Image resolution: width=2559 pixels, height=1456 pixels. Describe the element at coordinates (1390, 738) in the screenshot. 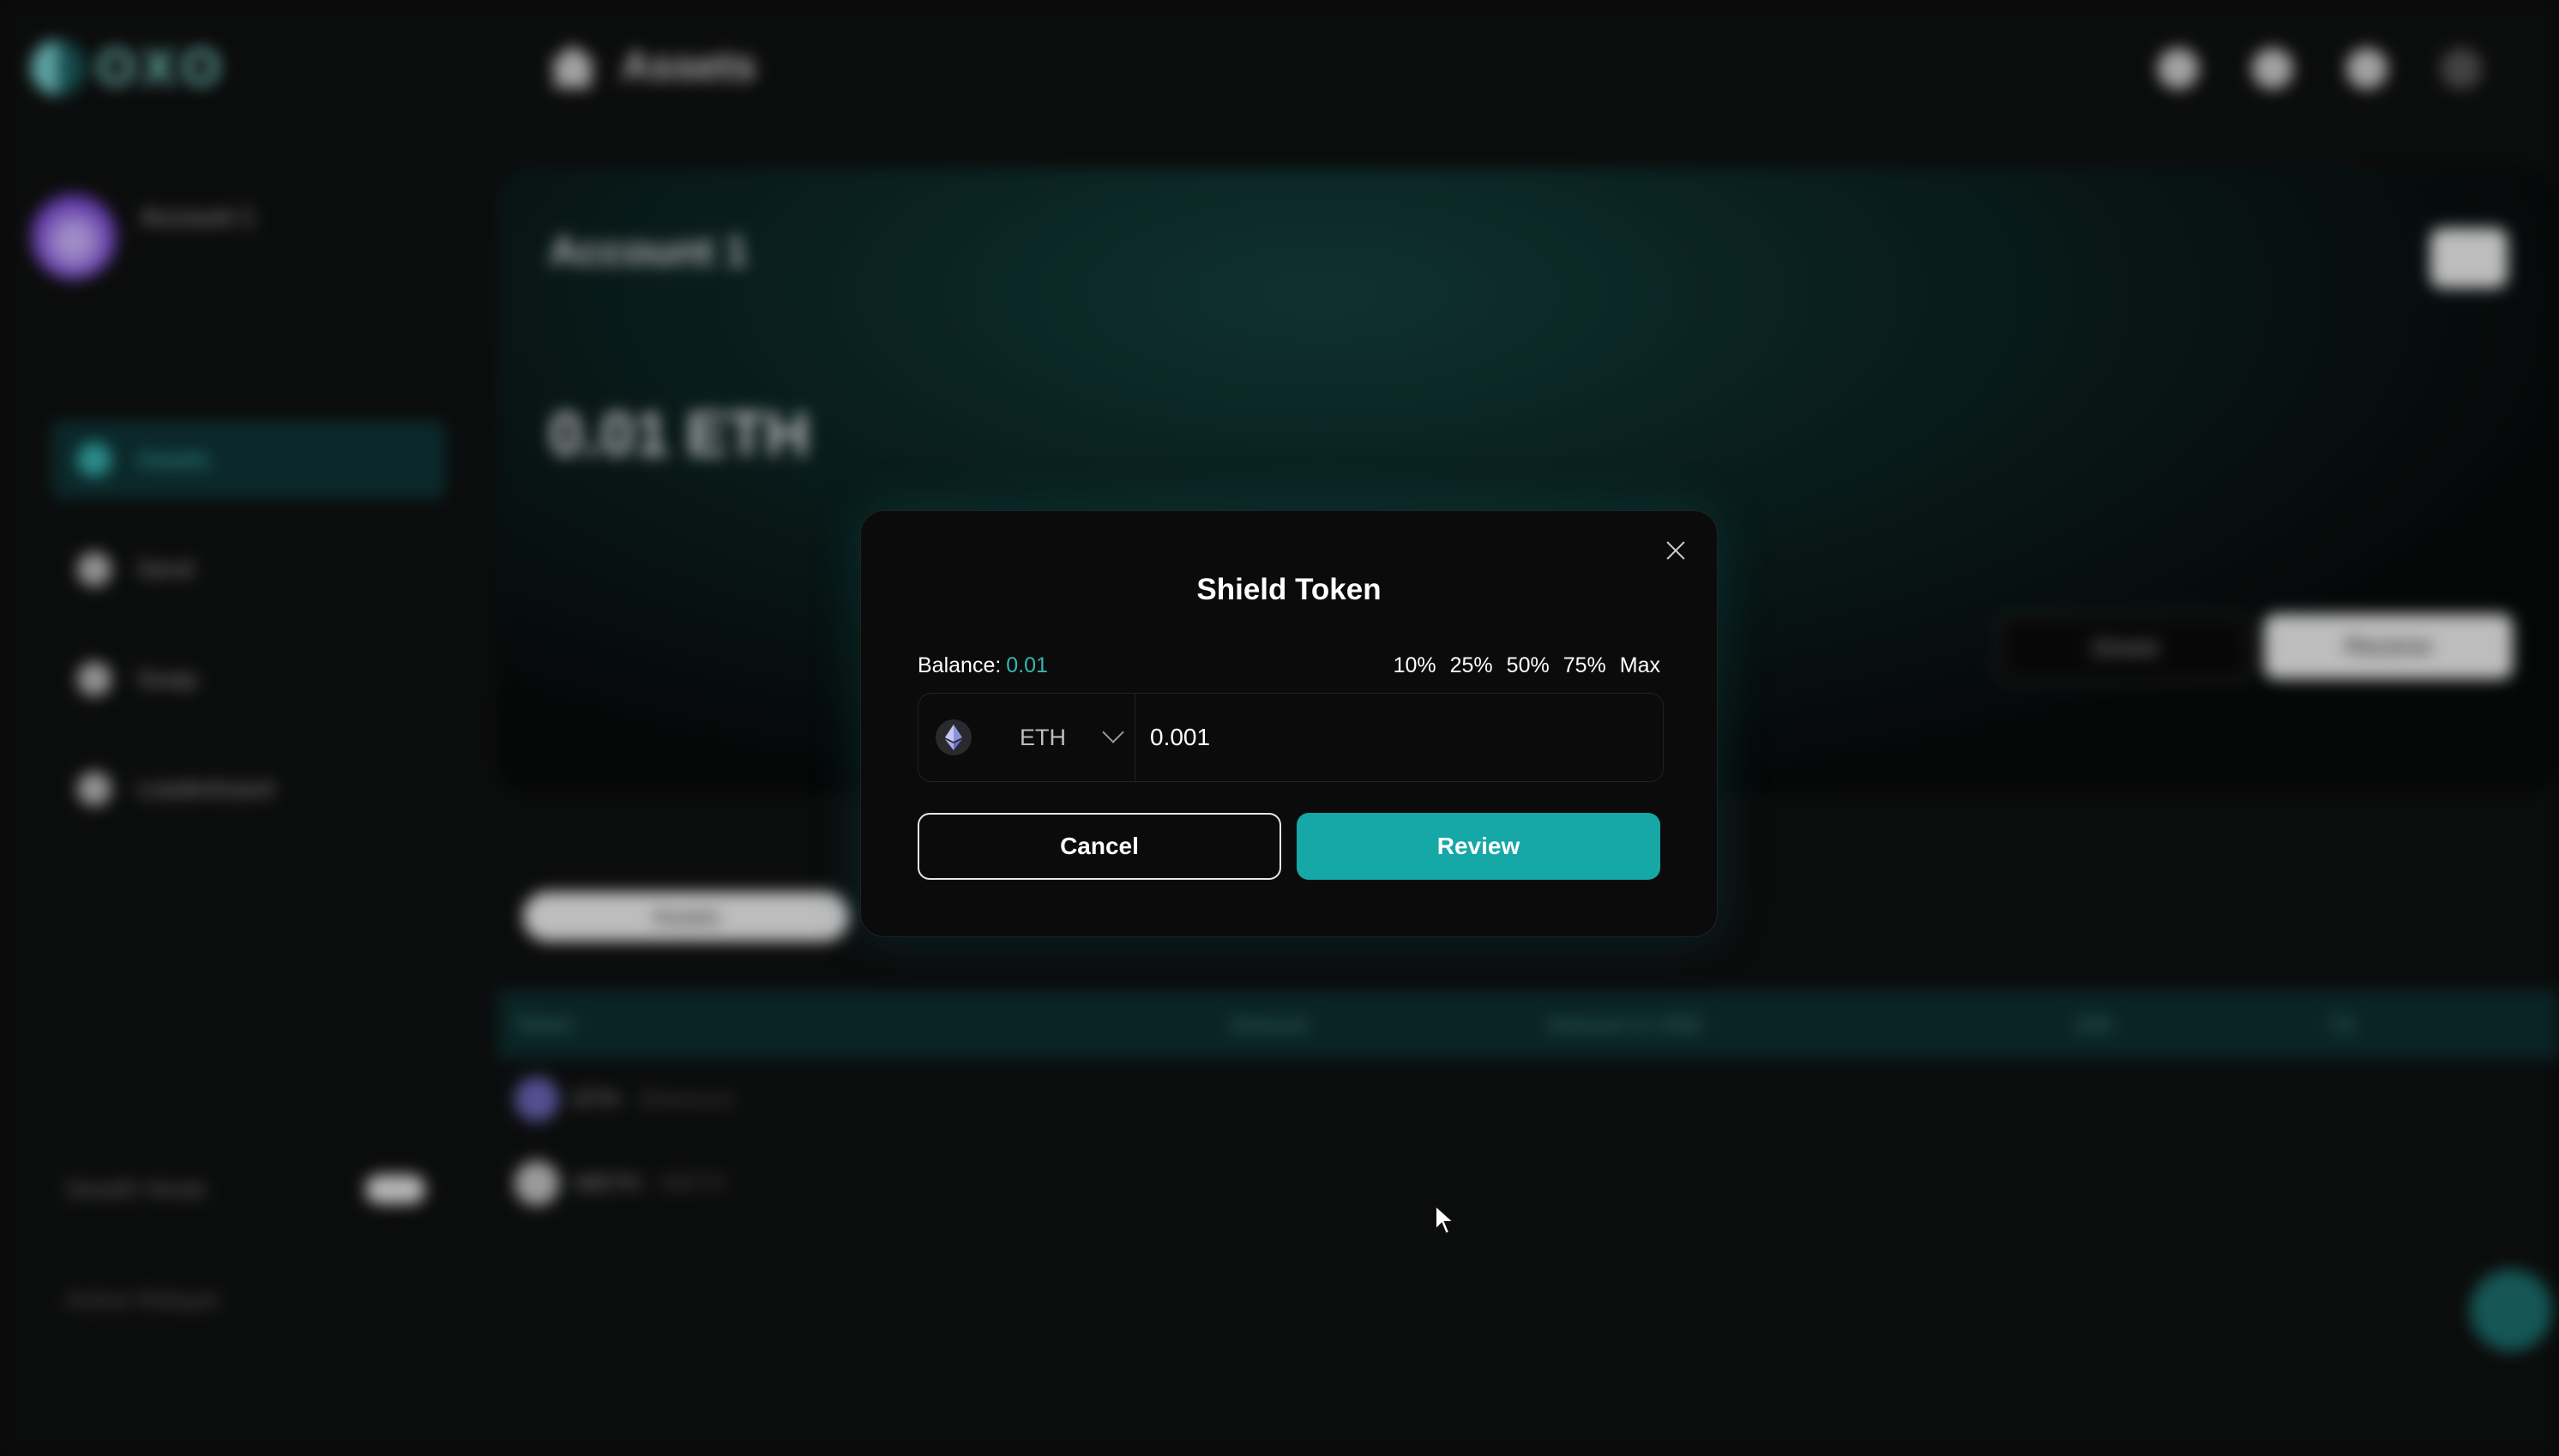

I see `amount-input` at that location.